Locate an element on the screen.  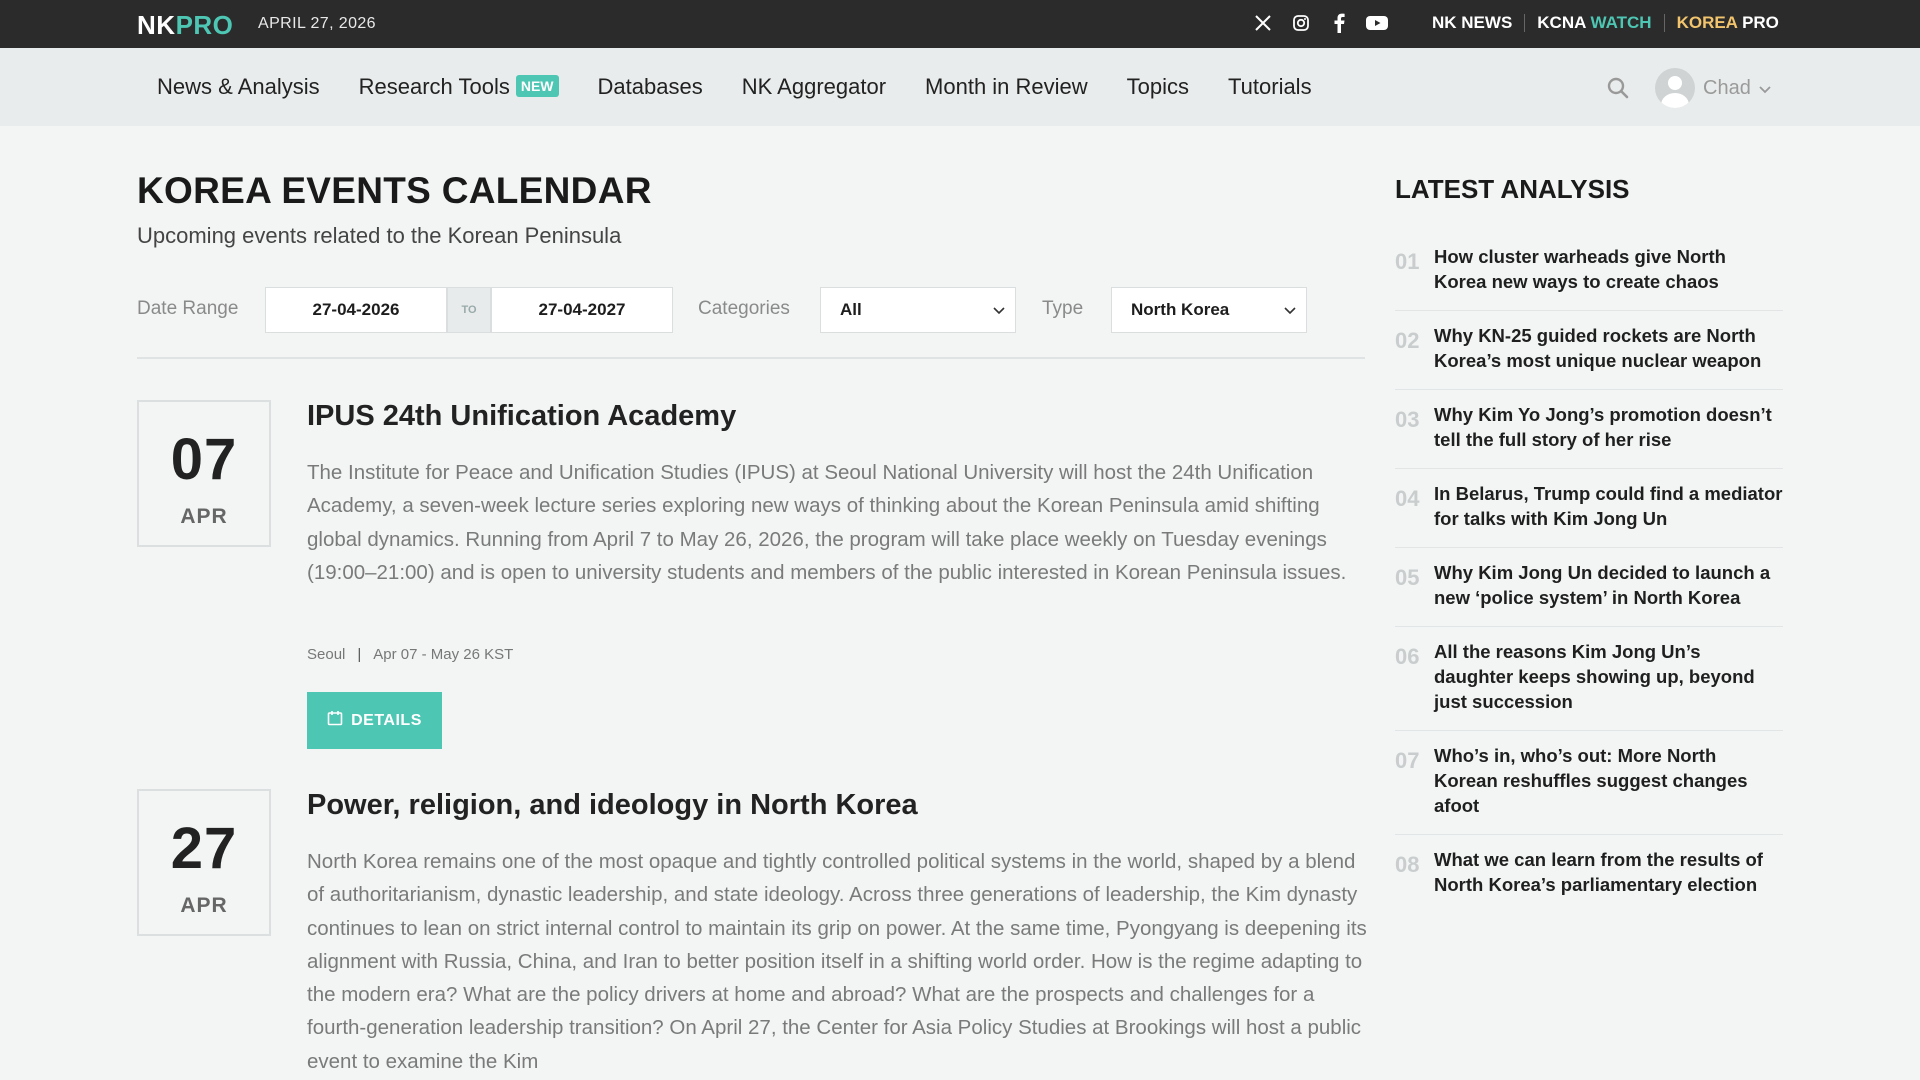
event-when: Apr 07 - May 26 KST is located at coordinates (443, 654).